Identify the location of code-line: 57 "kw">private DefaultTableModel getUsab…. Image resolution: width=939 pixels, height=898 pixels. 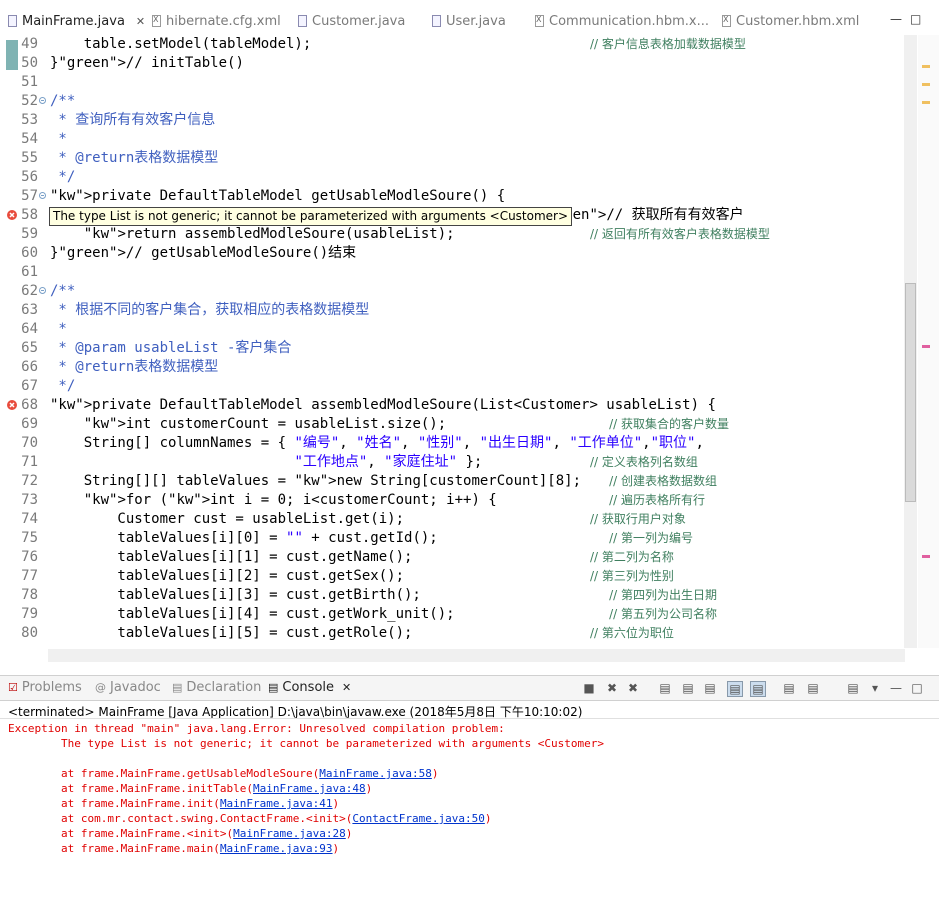
(263, 196).